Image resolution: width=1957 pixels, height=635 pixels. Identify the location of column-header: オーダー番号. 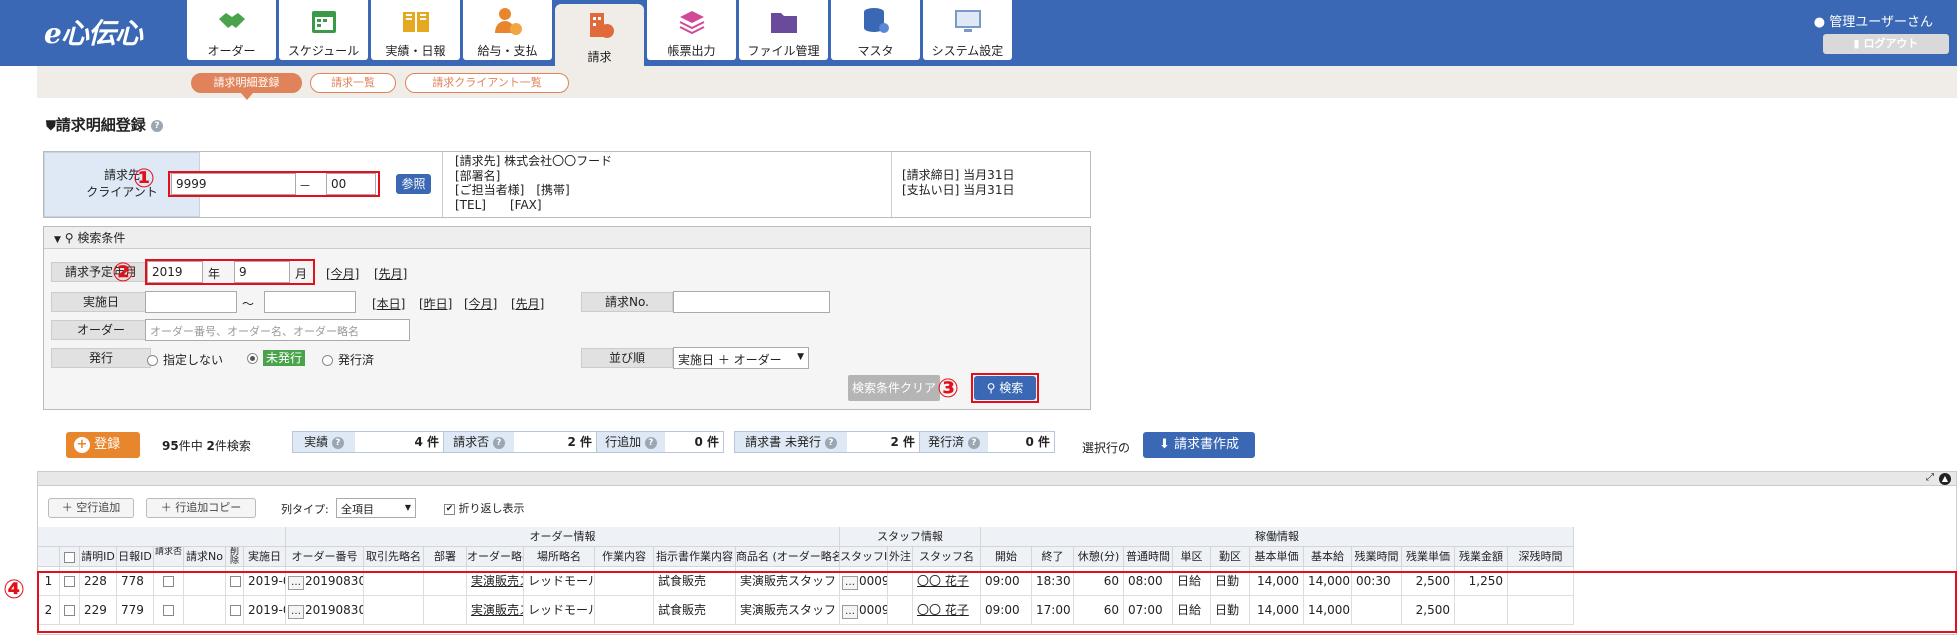
(325, 557).